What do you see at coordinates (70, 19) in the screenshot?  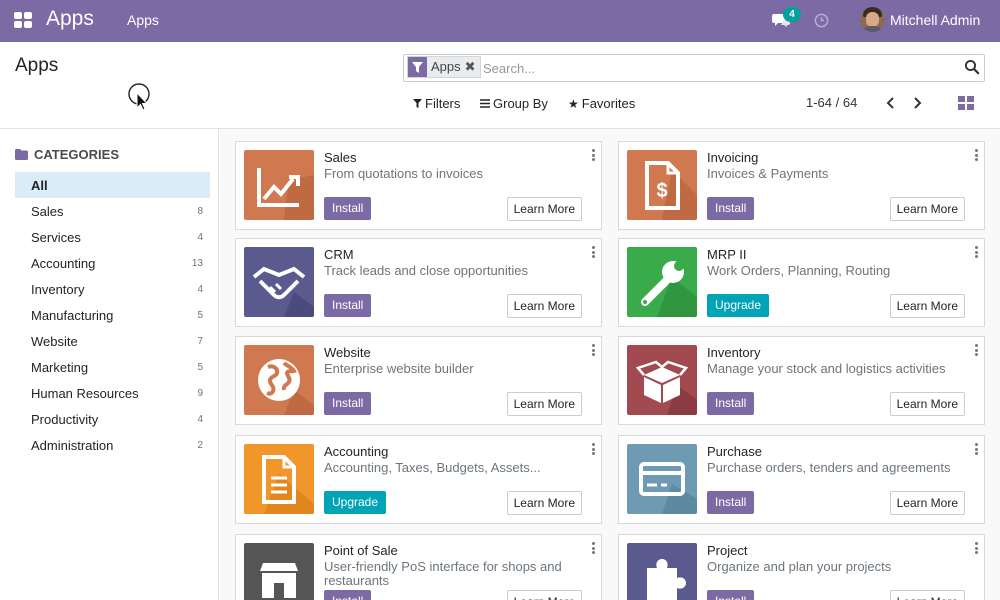 I see `navbar-brand: Apps` at bounding box center [70, 19].